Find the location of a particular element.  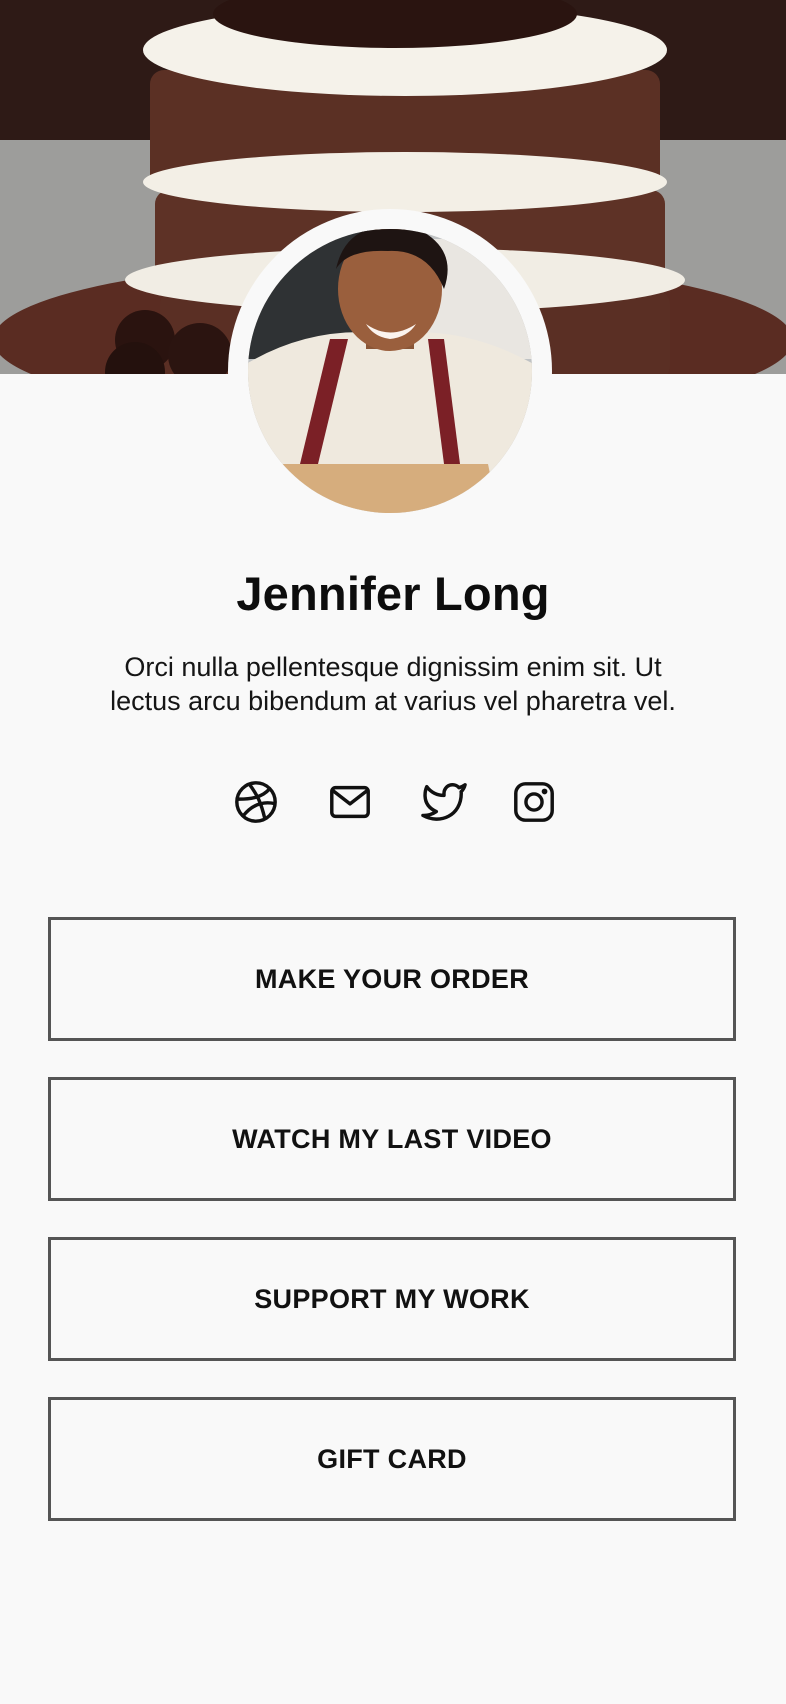

avatar is located at coordinates (390, 371).